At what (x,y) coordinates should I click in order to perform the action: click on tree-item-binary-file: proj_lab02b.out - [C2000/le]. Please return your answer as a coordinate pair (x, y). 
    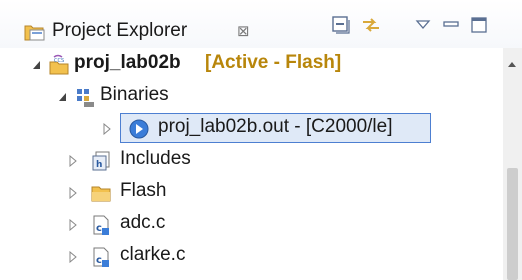
    Looking at the image, I should click on (250, 128).